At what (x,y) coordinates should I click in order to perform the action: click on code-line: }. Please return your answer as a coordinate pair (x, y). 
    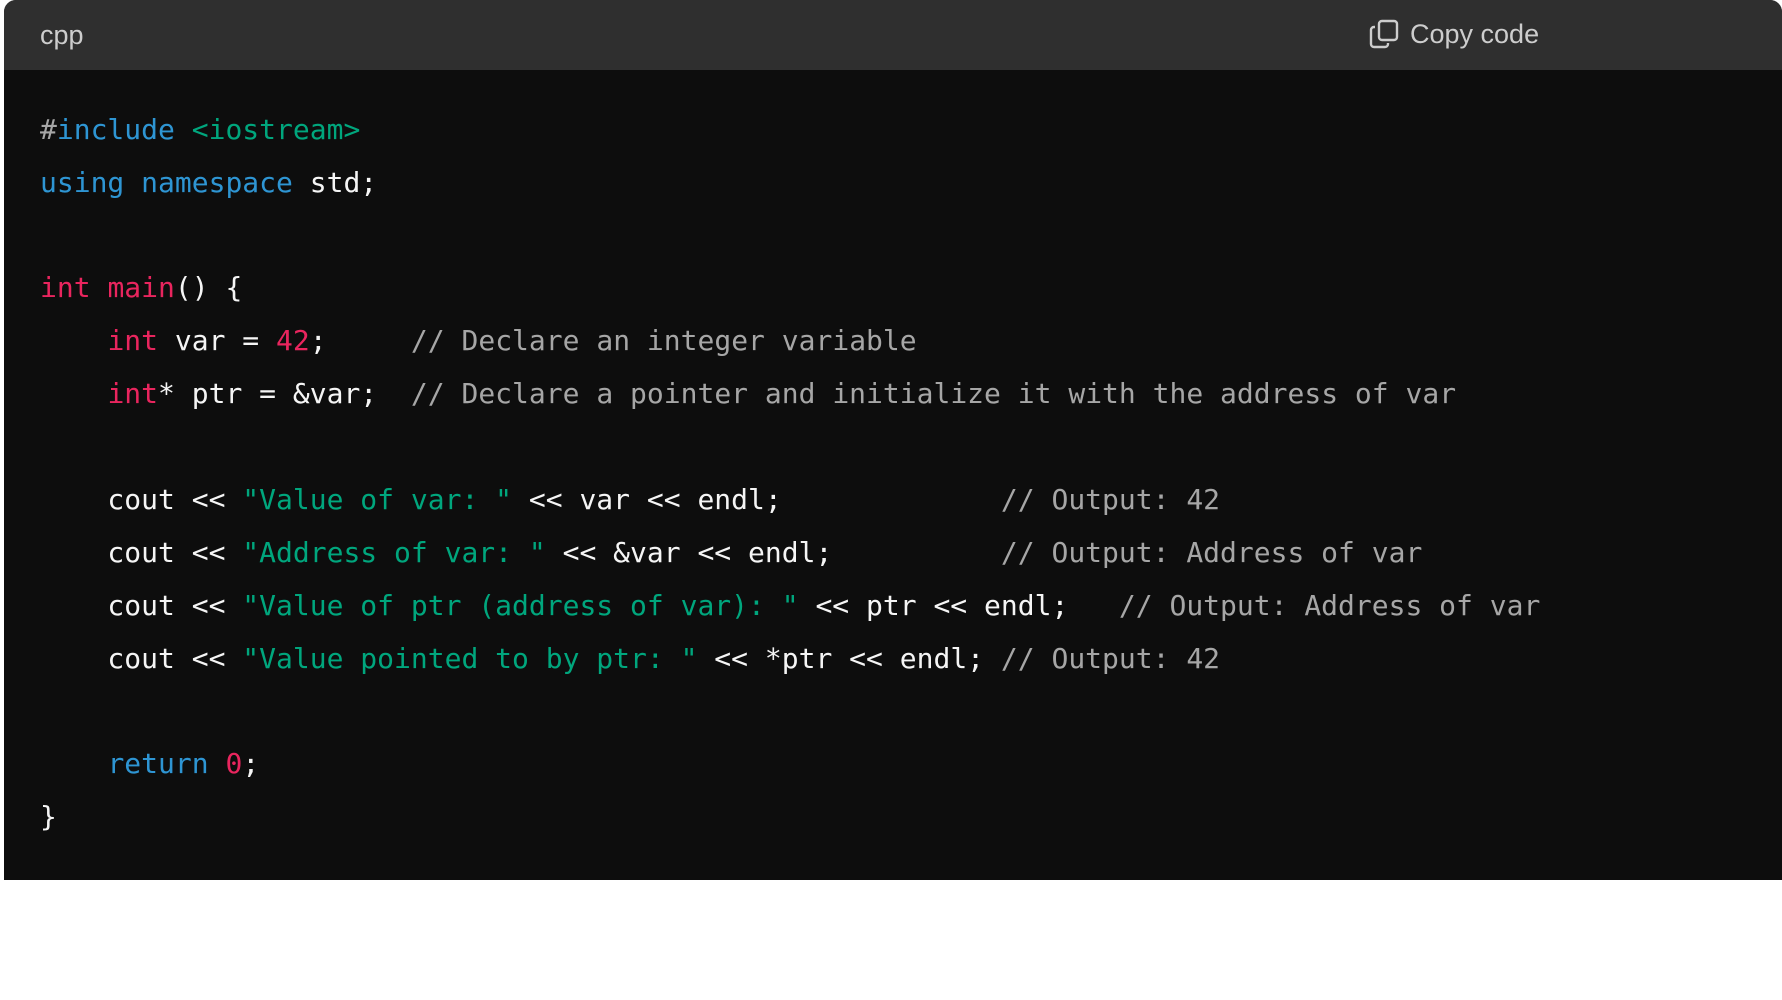
    Looking at the image, I should click on (48, 817).